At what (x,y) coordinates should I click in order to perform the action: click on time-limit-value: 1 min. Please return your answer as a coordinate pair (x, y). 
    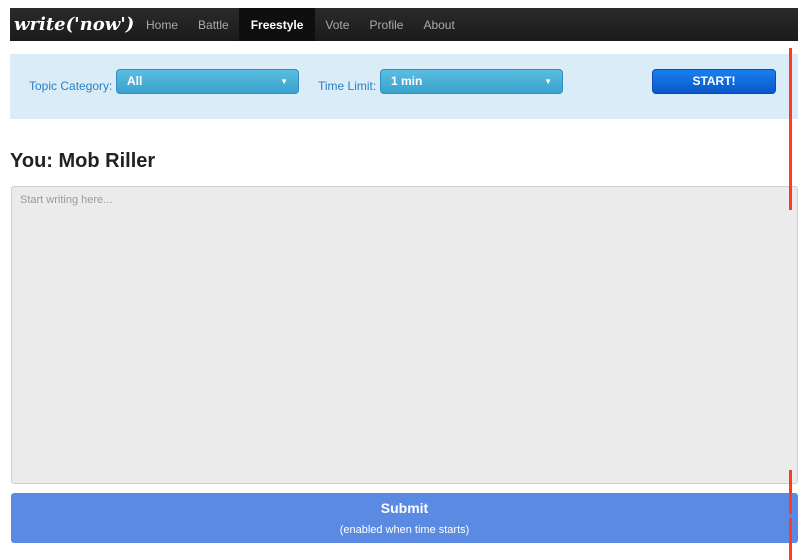
    Looking at the image, I should click on (407, 81).